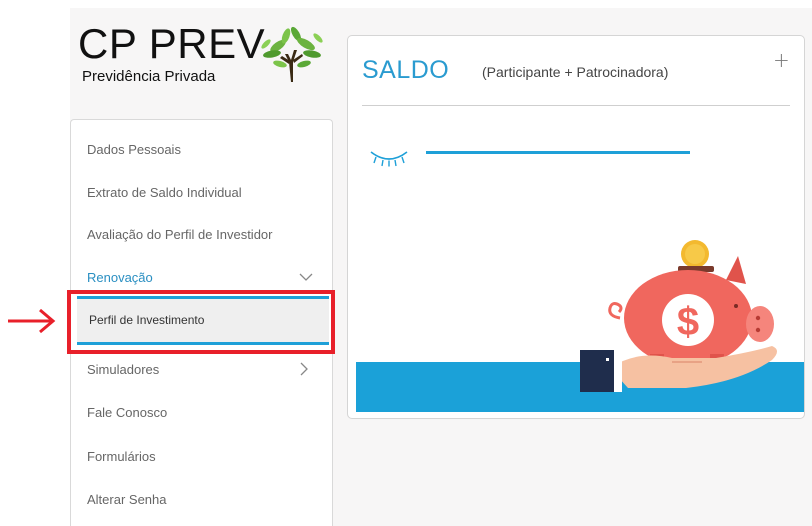 The height and width of the screenshot is (526, 812). Describe the element at coordinates (120, 277) in the screenshot. I see `sidebar-item-renovacao: Renovação` at that location.